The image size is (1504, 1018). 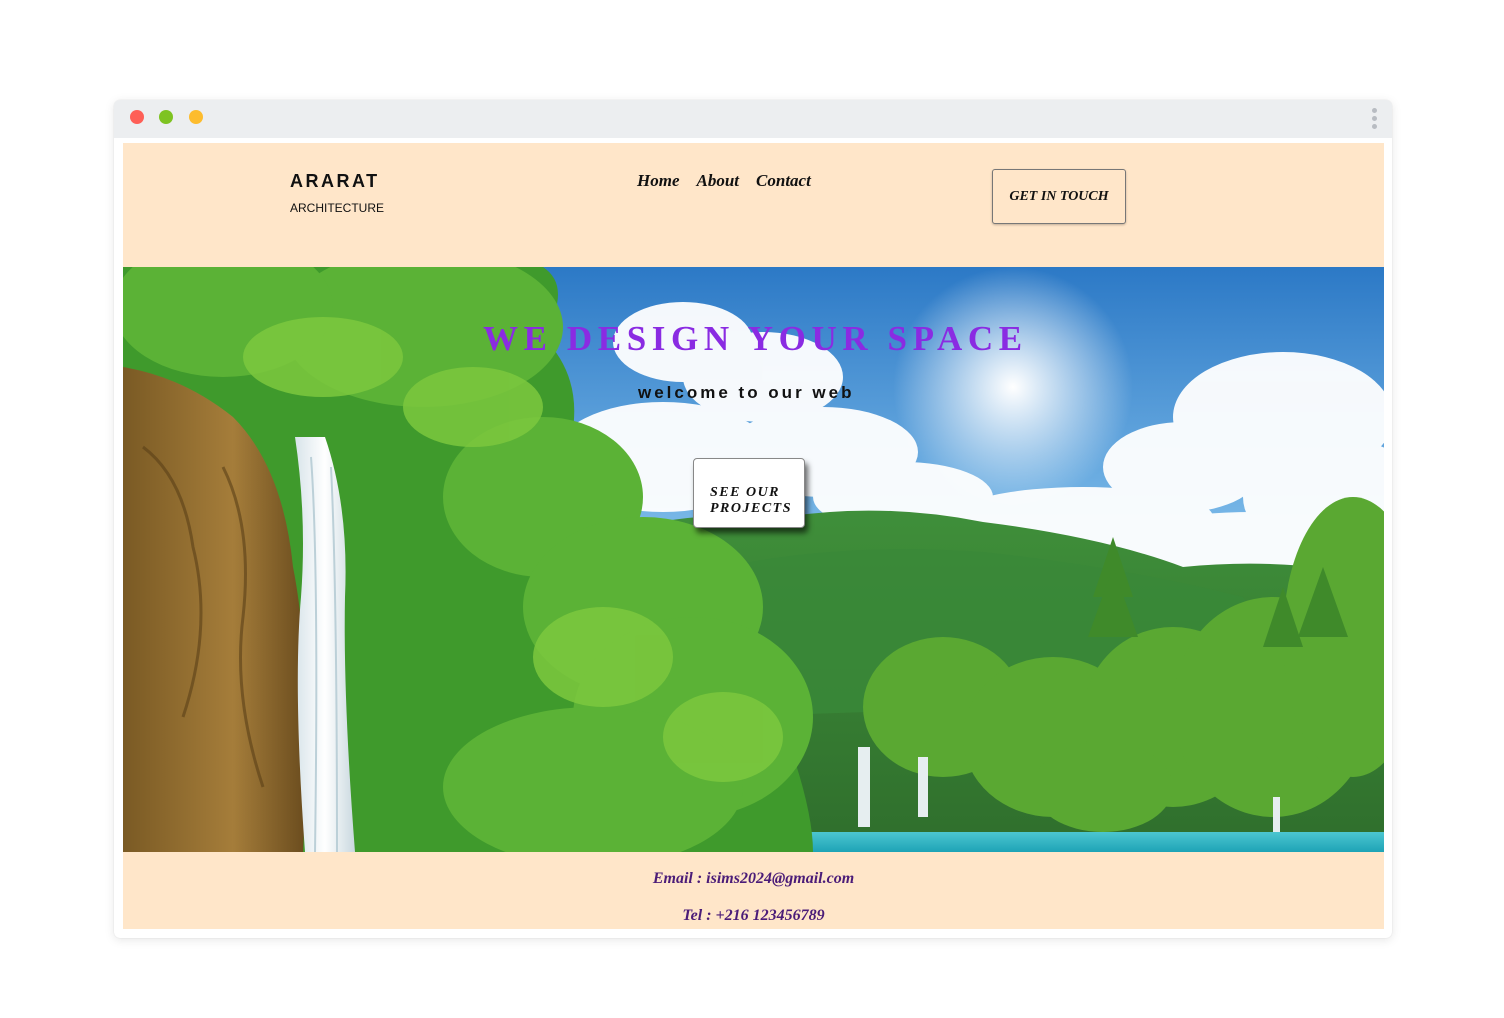 I want to click on hero-title: WE DESIGN YOUR SPACE, so click(x=755, y=338).